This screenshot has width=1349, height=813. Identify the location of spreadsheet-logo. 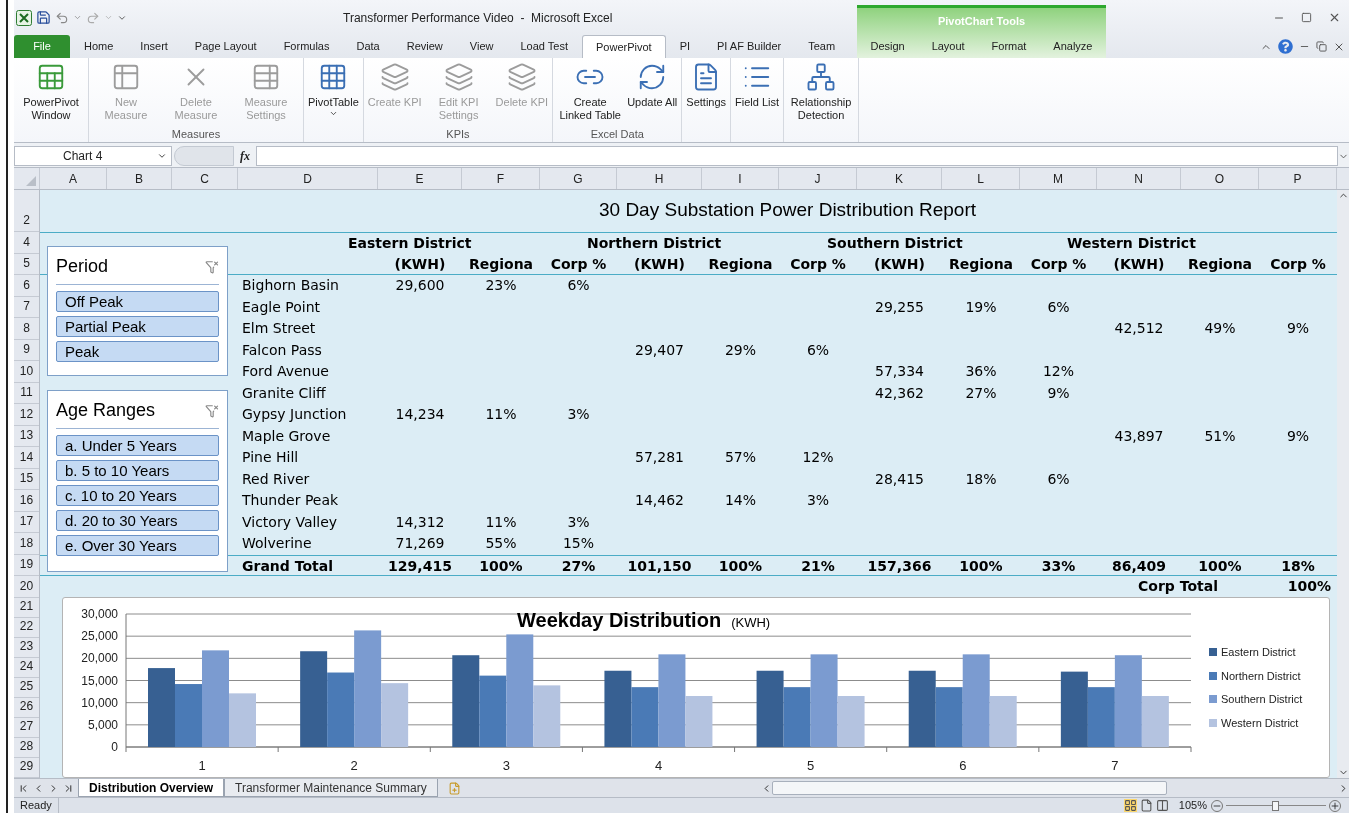
(24, 17).